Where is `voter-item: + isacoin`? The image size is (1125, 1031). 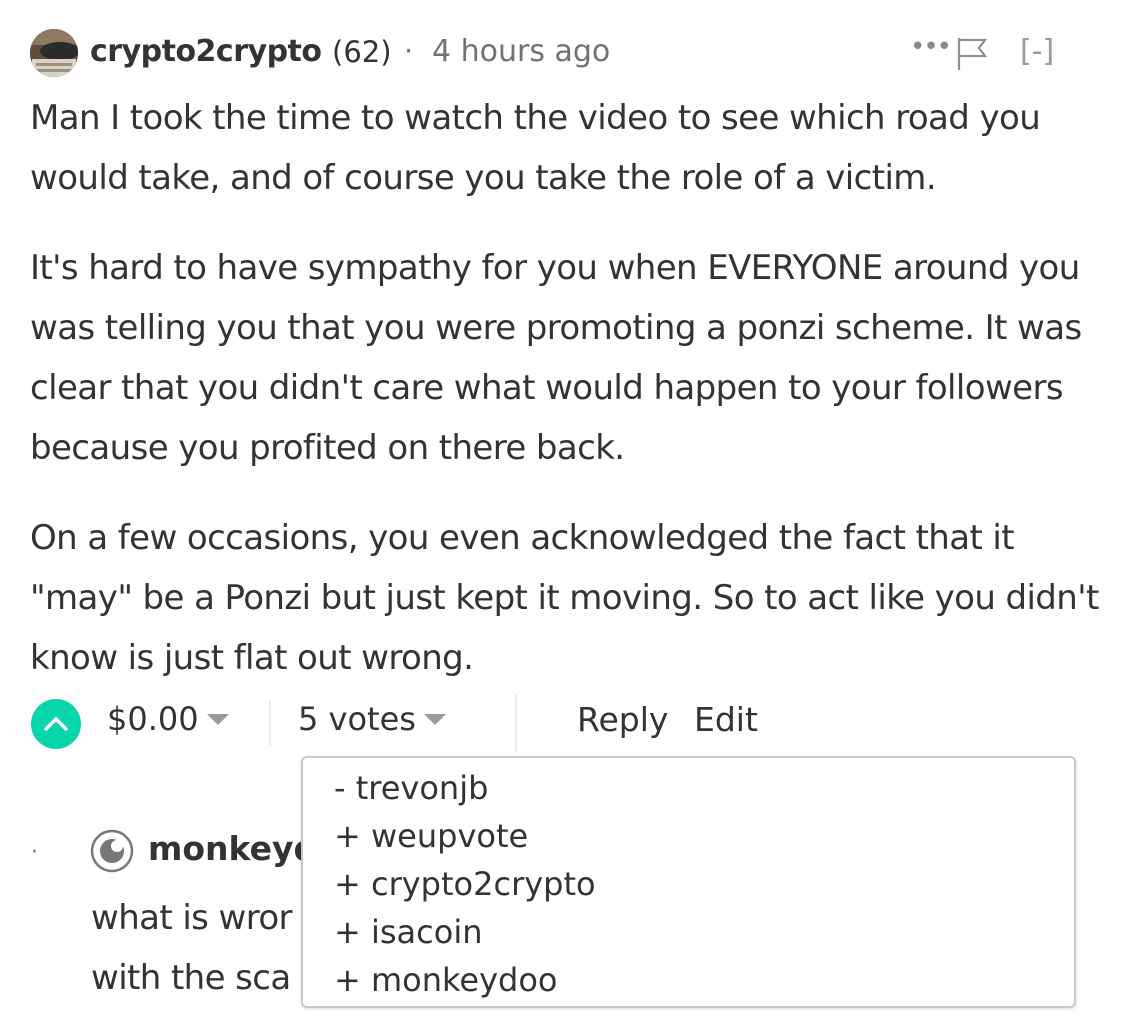
voter-item: + isacoin is located at coordinates (704, 932).